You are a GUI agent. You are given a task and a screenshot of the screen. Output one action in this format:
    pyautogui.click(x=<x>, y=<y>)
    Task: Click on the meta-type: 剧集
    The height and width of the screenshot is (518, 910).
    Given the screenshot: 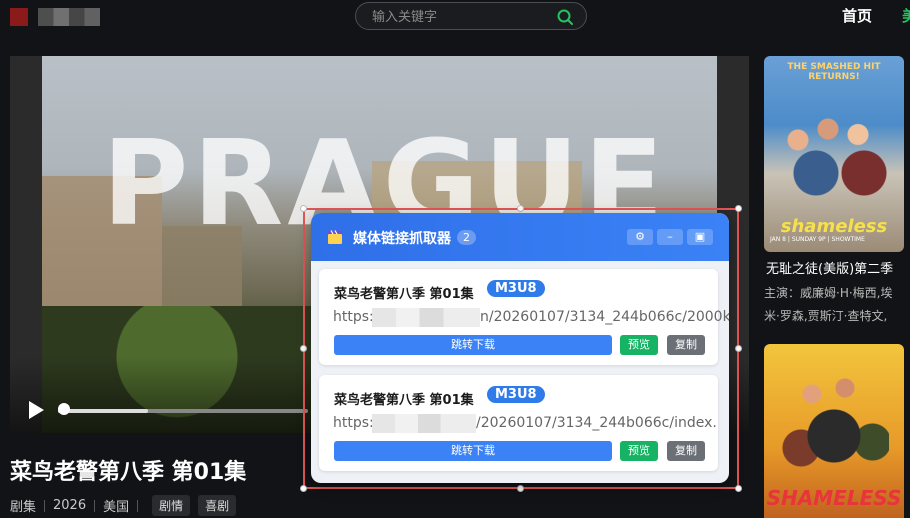 What is the action you would take?
    pyautogui.click(x=23, y=507)
    